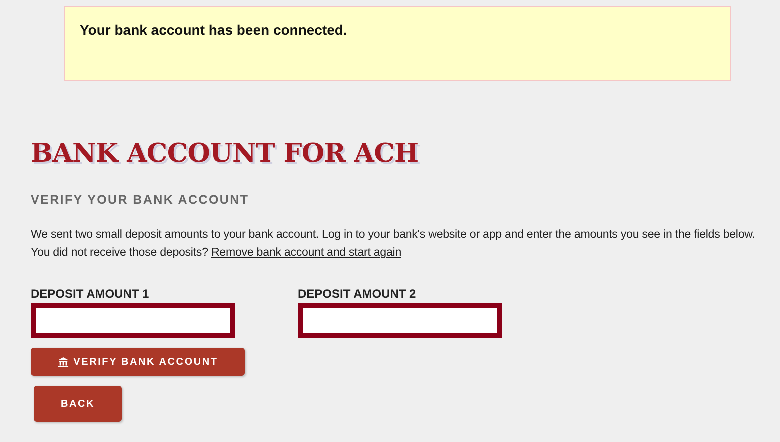 Image resolution: width=780 pixels, height=442 pixels. What do you see at coordinates (78, 404) in the screenshot?
I see `back-button: BACK` at bounding box center [78, 404].